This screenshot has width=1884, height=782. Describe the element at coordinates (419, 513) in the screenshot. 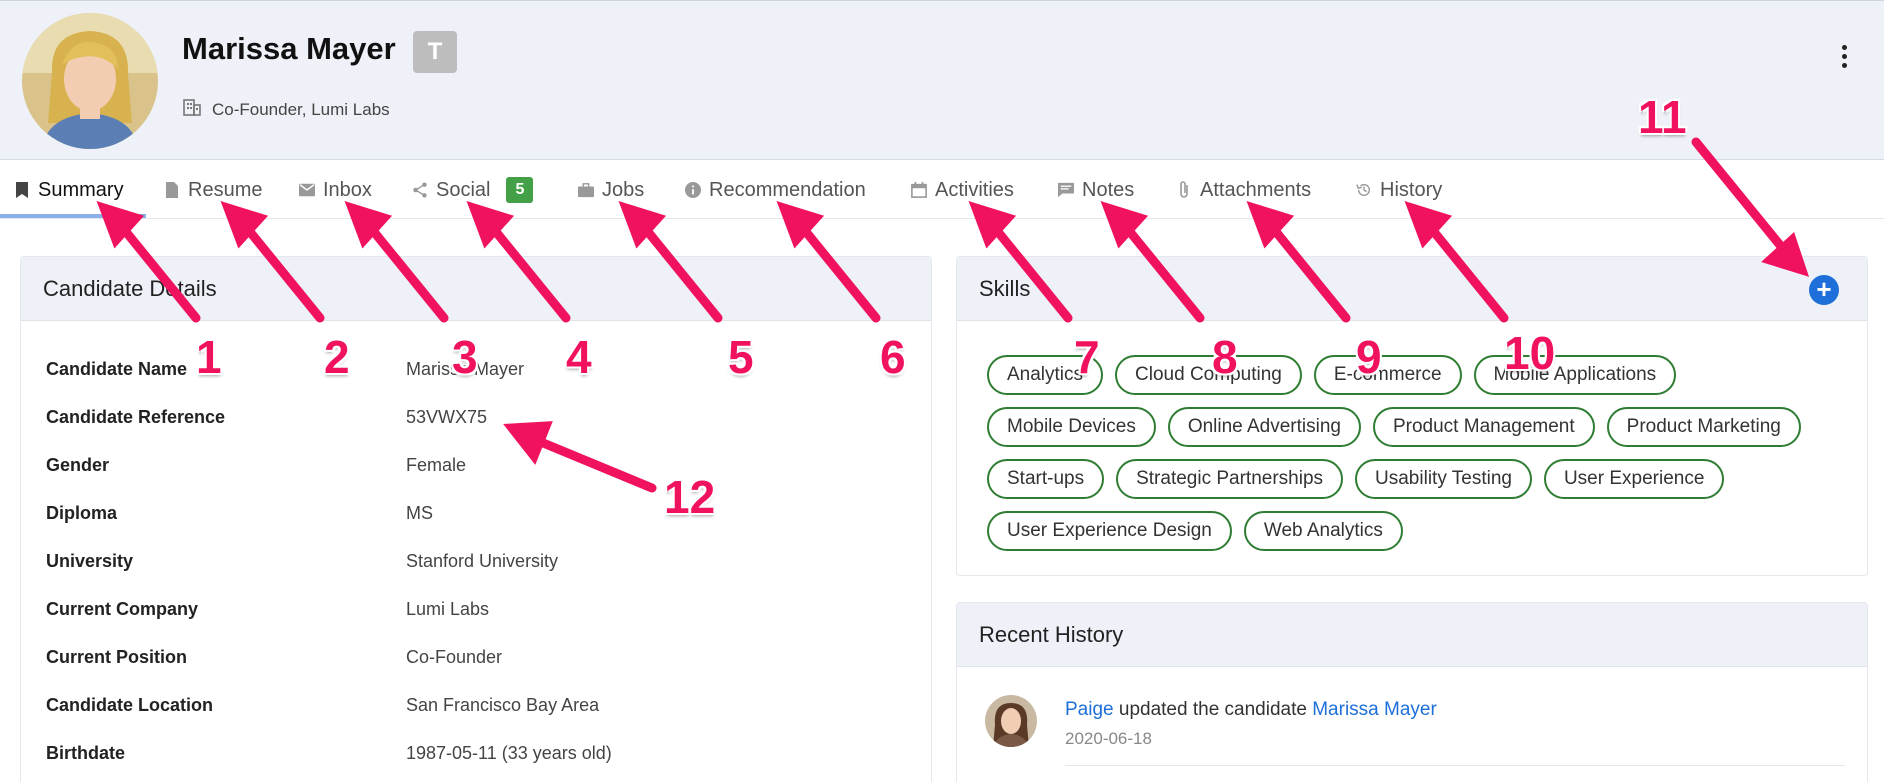

I see `detail-value: MS` at that location.